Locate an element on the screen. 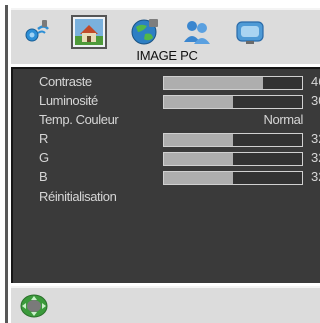  setting-value: 46 is located at coordinates (315, 81).